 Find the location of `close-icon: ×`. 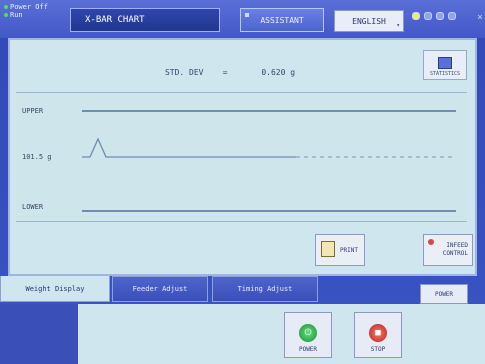

close-icon: × is located at coordinates (480, 17).